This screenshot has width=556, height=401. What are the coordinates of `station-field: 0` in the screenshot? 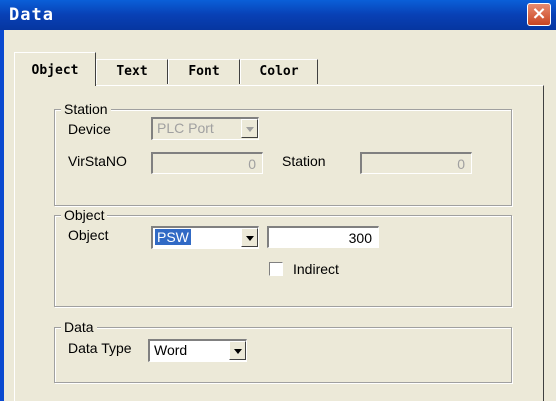 It's located at (416, 163).